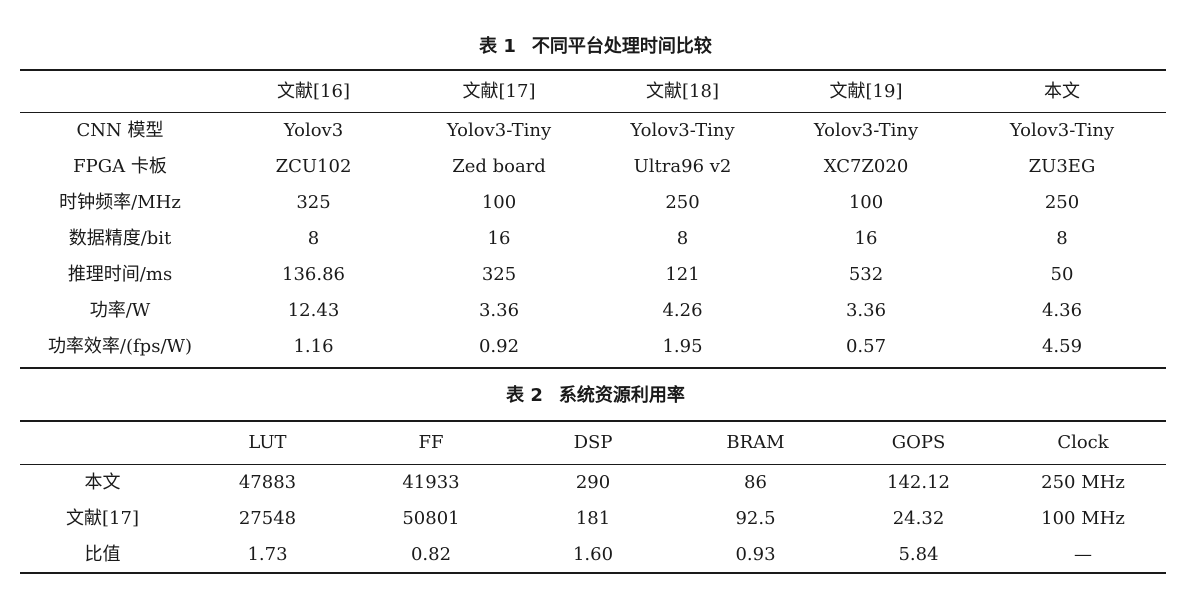 Image resolution: width=1191 pixels, height=599 pixels. What do you see at coordinates (755, 482) in the screenshot?
I see `table-cell: 86` at bounding box center [755, 482].